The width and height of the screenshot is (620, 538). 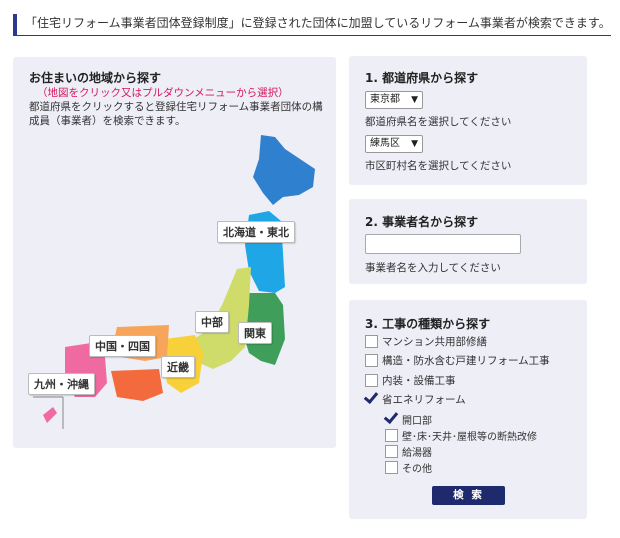 I want to click on prefecture-select: 東京都 ▼, so click(x=394, y=100).